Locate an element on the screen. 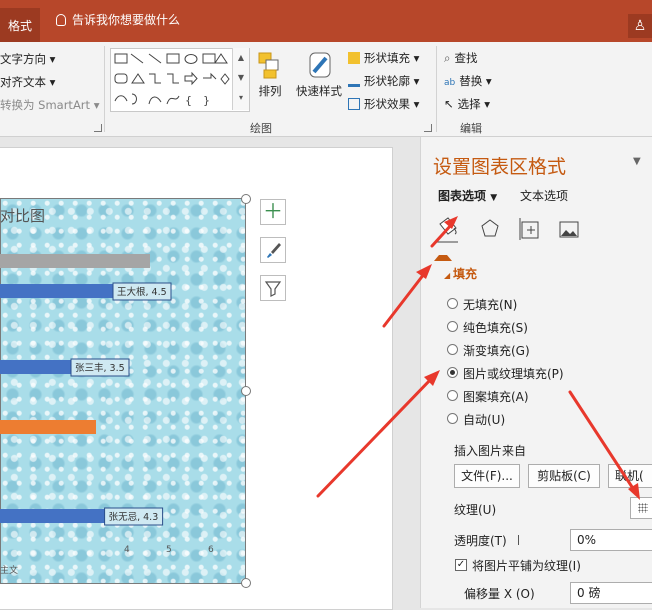  texture-picker-button is located at coordinates (641, 508).